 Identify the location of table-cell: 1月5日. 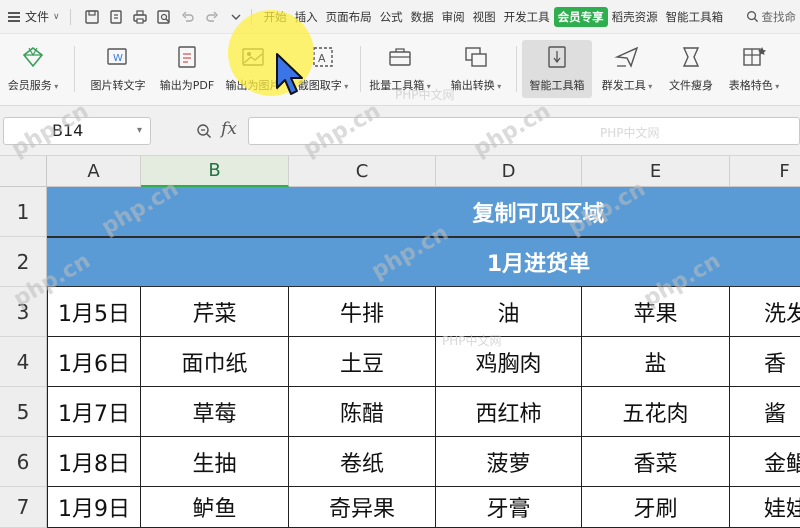
(94, 312).